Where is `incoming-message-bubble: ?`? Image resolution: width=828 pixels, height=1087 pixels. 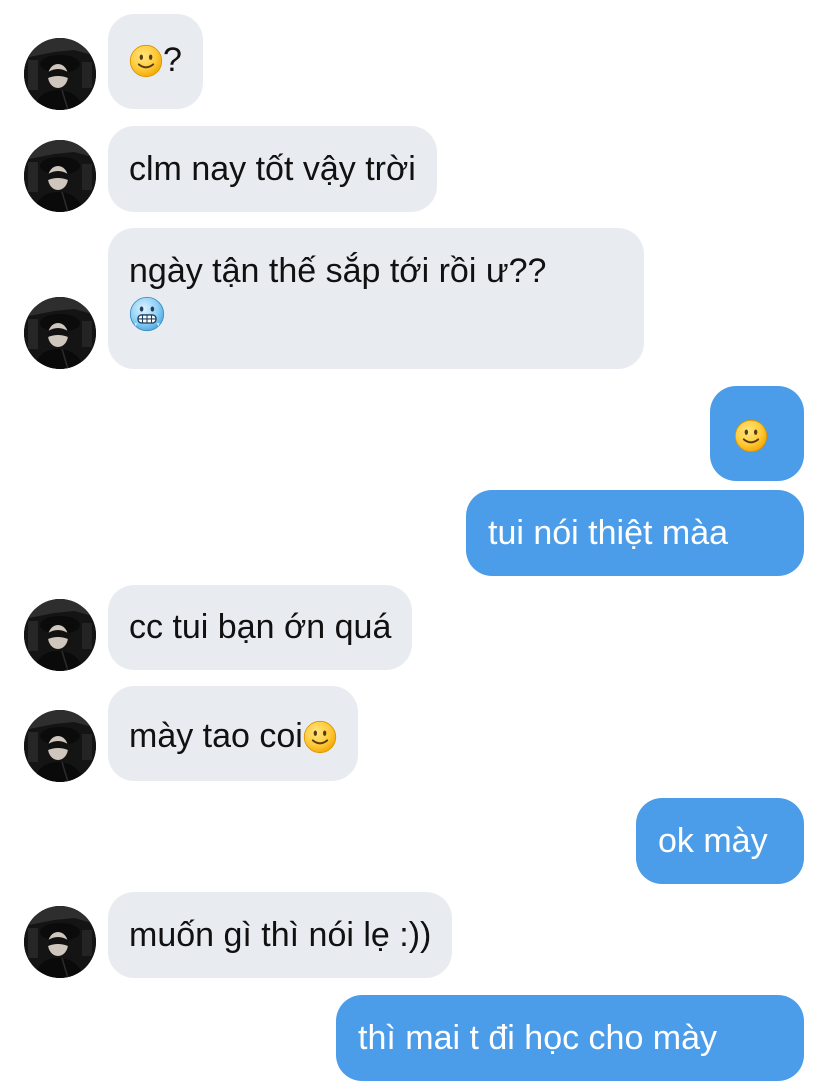 incoming-message-bubble: ? is located at coordinates (155, 61).